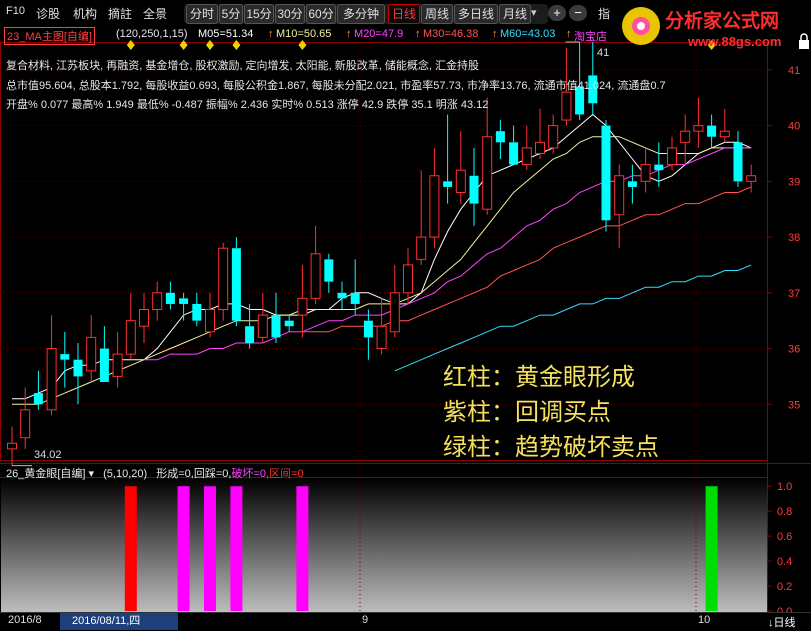  What do you see at coordinates (515, 14) in the screenshot?
I see `period-monthly: 月线` at bounding box center [515, 14].